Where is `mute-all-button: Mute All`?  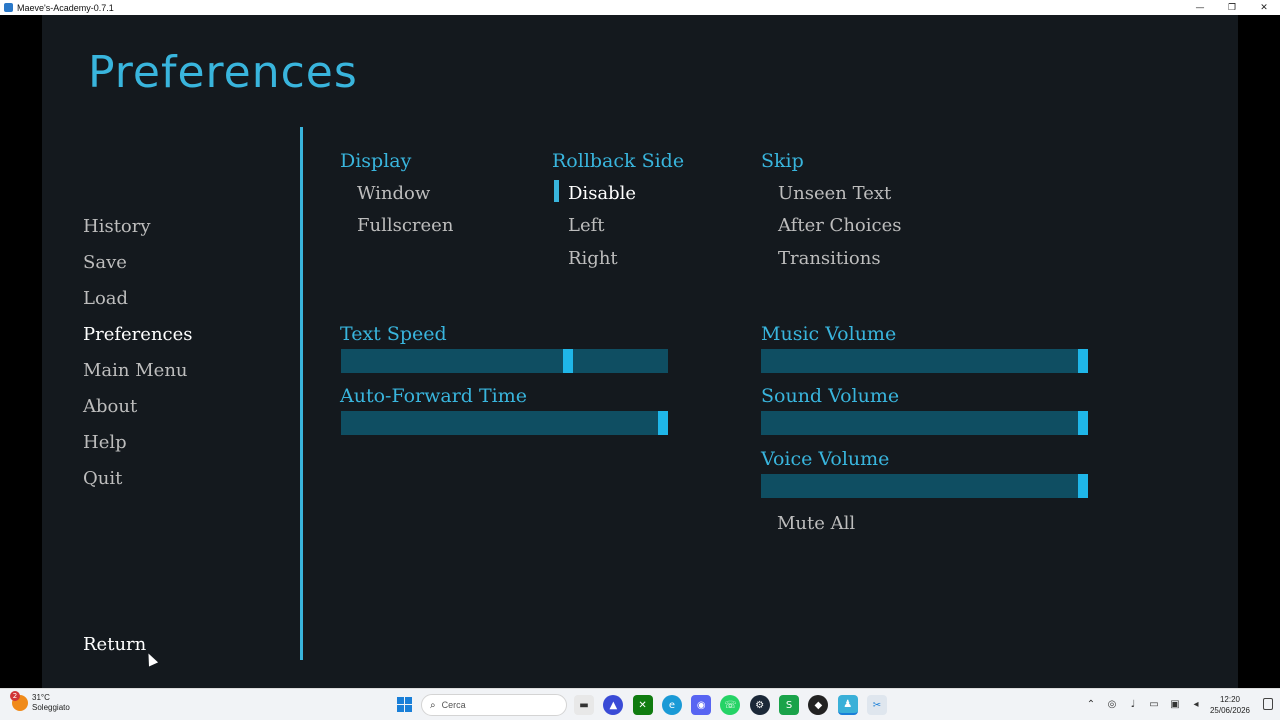
mute-all-button: Mute All is located at coordinates (816, 523).